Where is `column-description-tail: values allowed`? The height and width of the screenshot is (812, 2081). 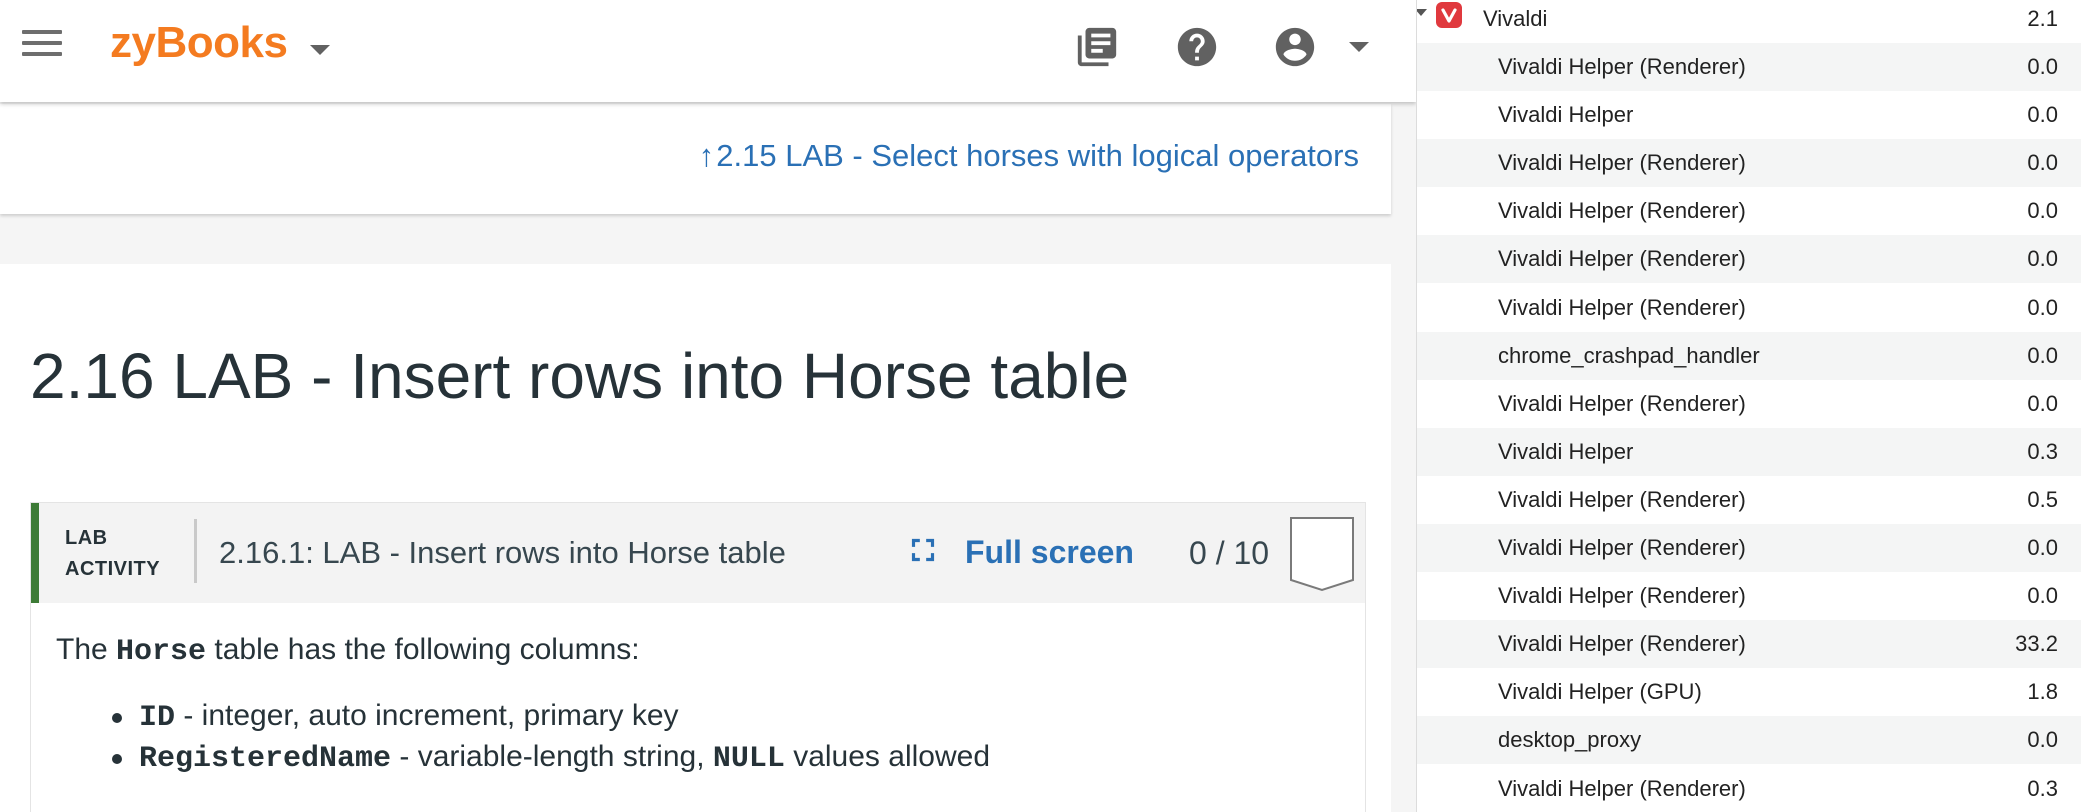 column-description-tail: values allowed is located at coordinates (887, 756).